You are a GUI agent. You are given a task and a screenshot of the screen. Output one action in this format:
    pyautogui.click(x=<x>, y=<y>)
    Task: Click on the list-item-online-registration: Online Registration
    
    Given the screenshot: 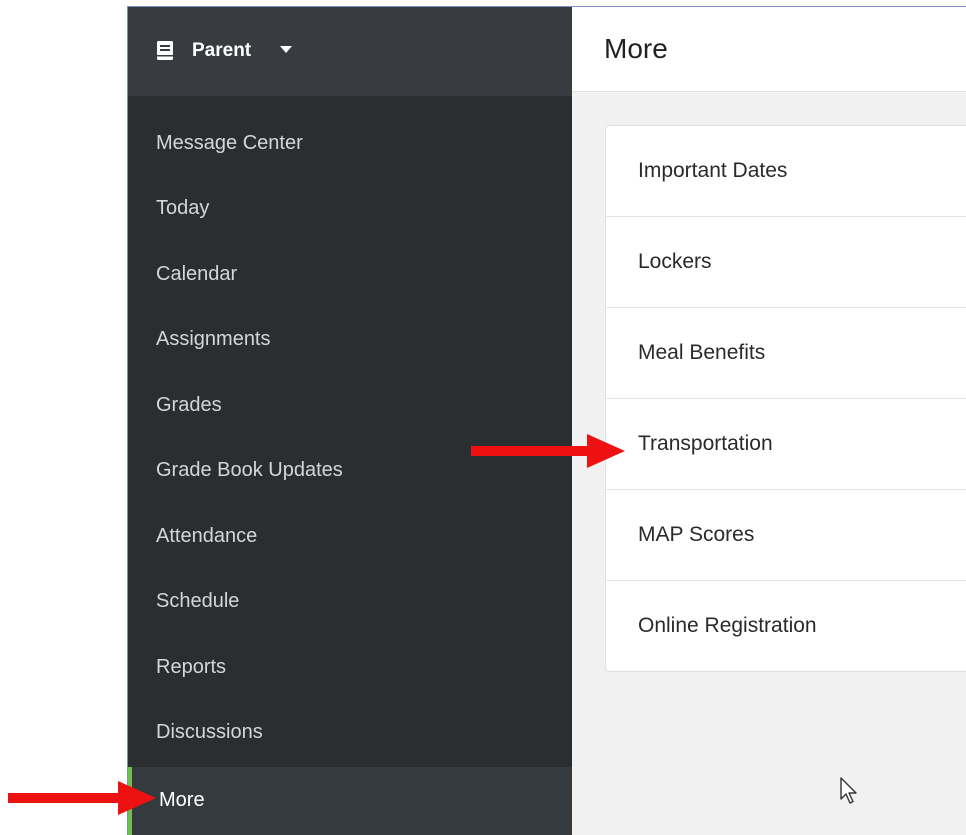 What is the action you would take?
    pyautogui.click(x=786, y=626)
    